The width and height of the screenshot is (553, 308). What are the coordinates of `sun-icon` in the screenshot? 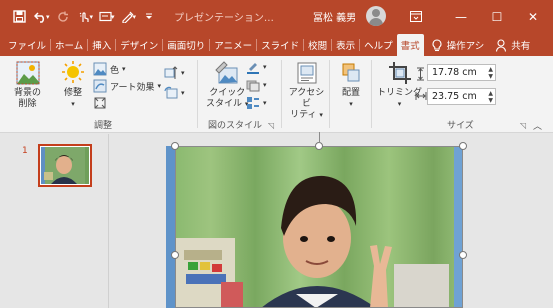 It's located at (73, 72).